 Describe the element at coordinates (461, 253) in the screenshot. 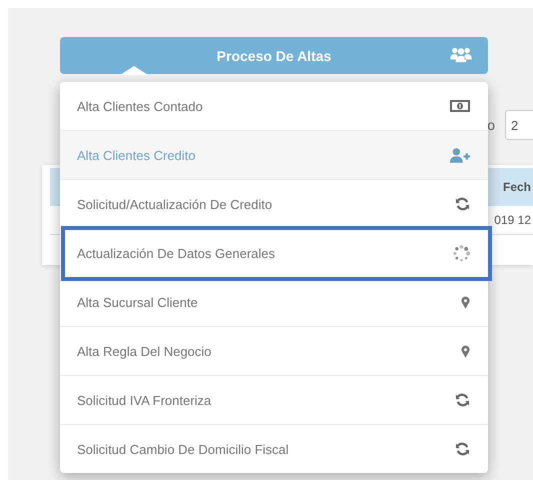

I see `spinner-icon` at that location.